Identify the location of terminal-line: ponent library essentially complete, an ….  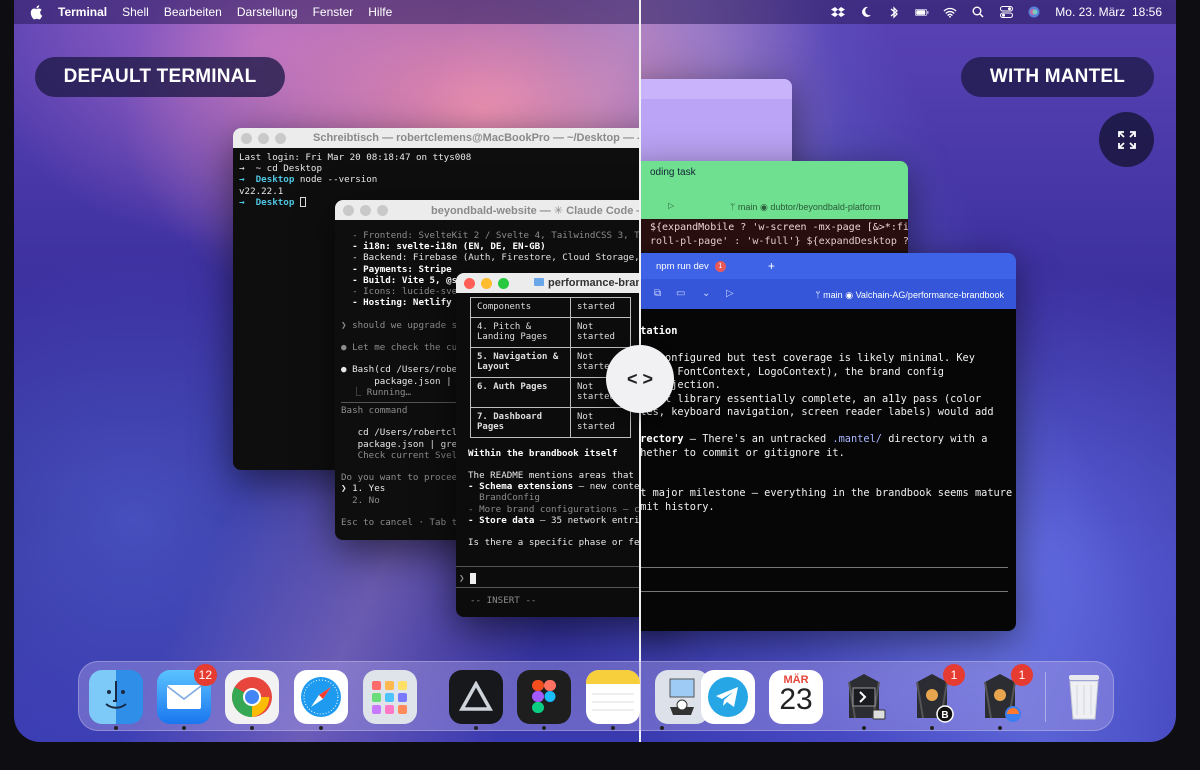
(811, 398).